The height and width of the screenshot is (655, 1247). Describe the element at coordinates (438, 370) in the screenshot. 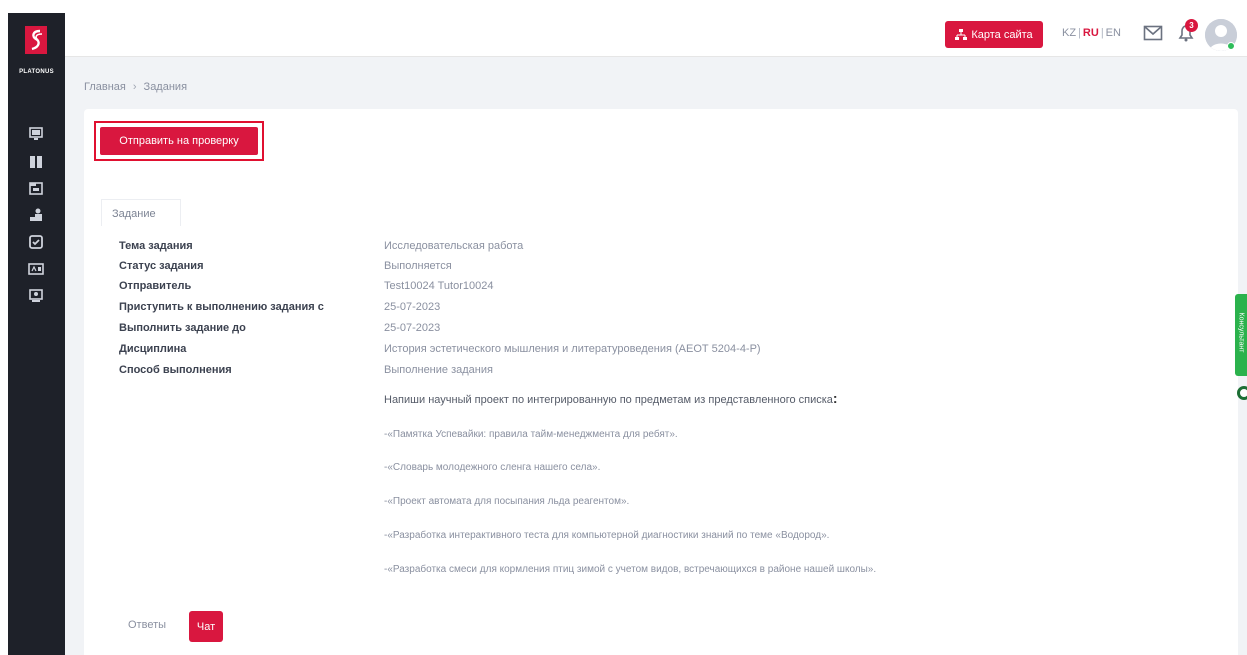

I see `detail-value: Выполнение задания` at that location.